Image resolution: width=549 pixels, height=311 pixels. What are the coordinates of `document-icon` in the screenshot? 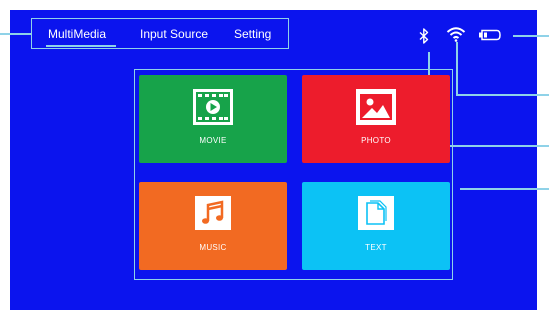 It's located at (376, 213).